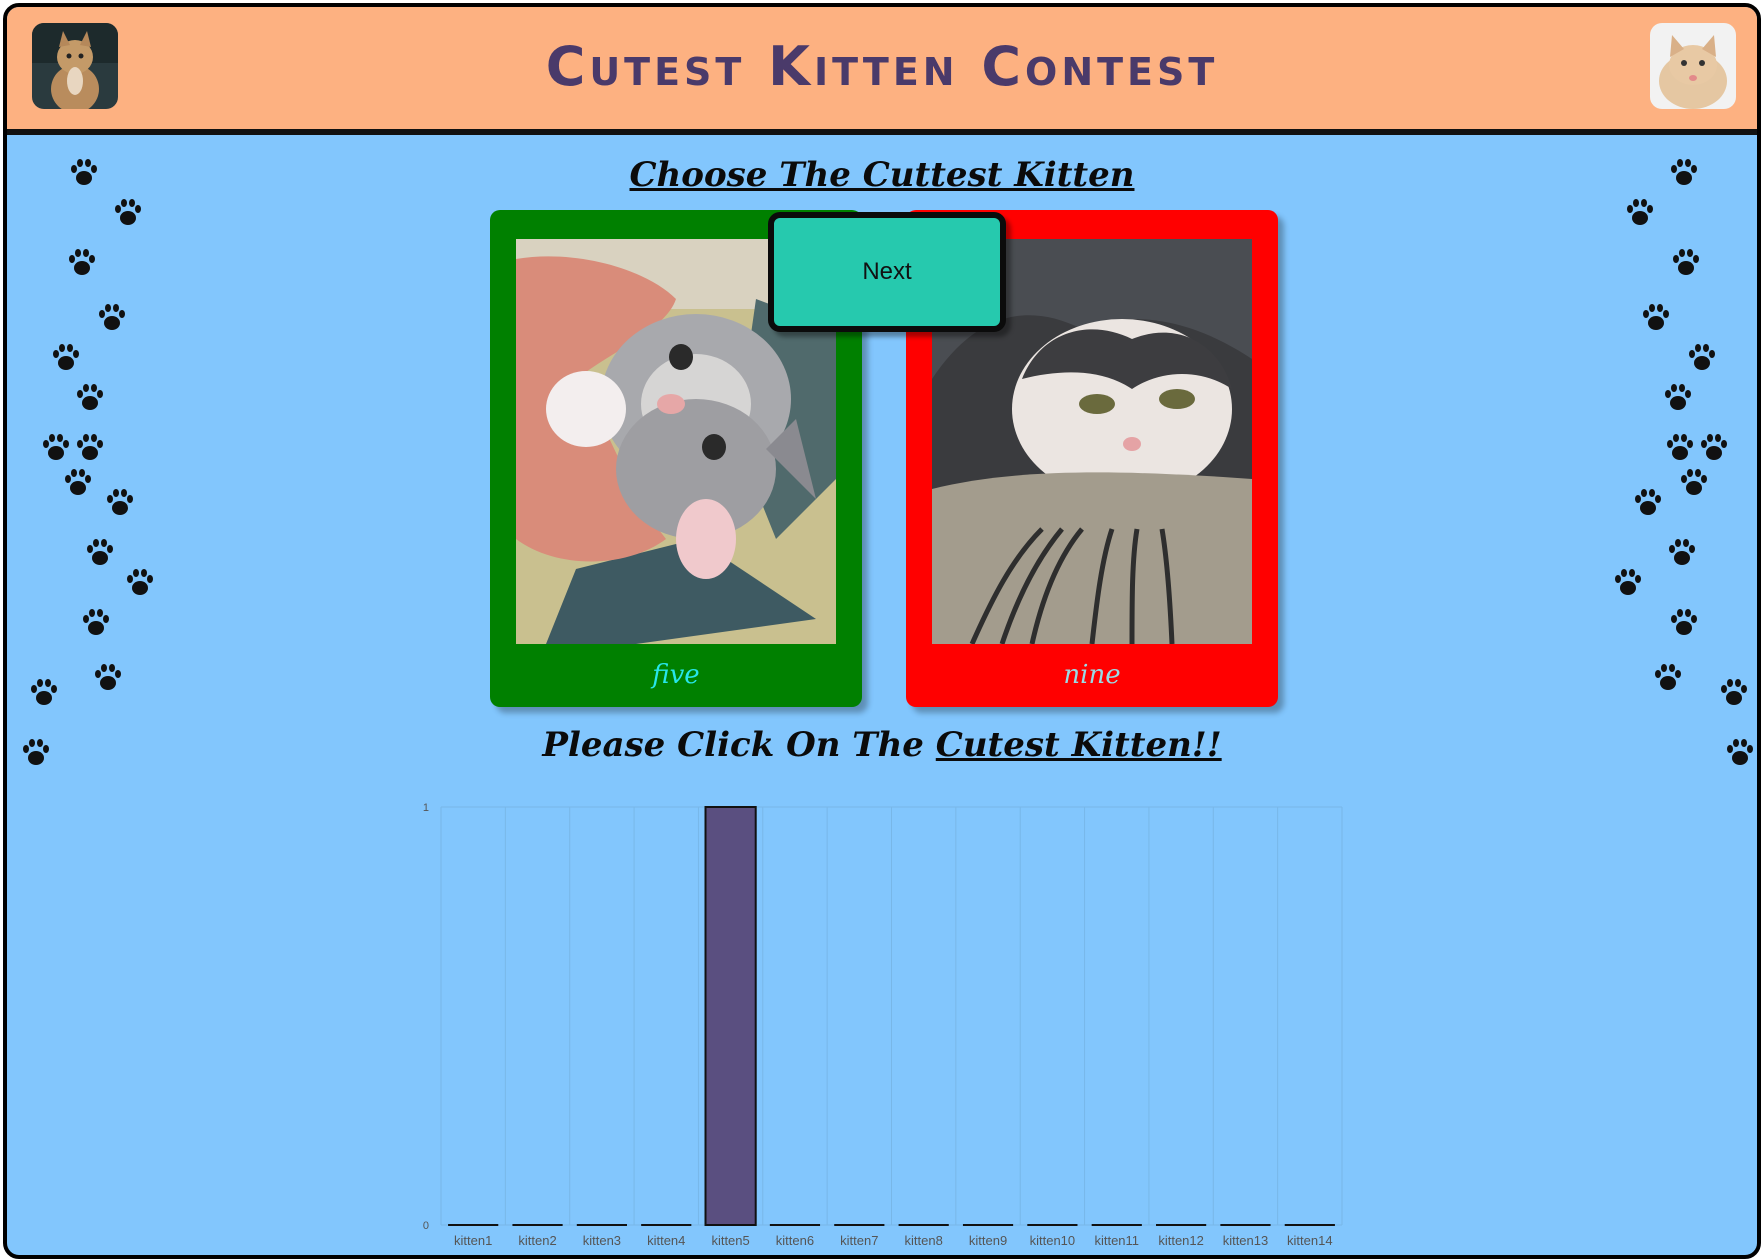 The width and height of the screenshot is (1762, 1260). I want to click on x-tick-label: kitten2, so click(537, 1240).